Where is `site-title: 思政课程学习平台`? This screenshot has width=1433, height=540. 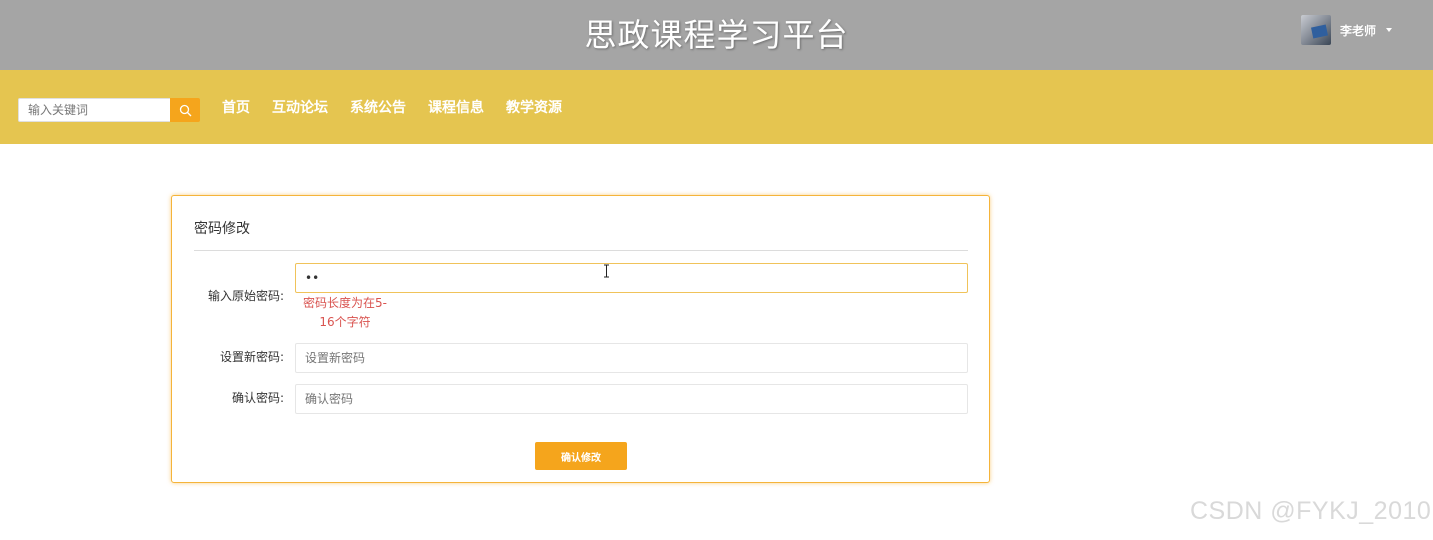
site-title: 思政课程学习平台 is located at coordinates (716, 35).